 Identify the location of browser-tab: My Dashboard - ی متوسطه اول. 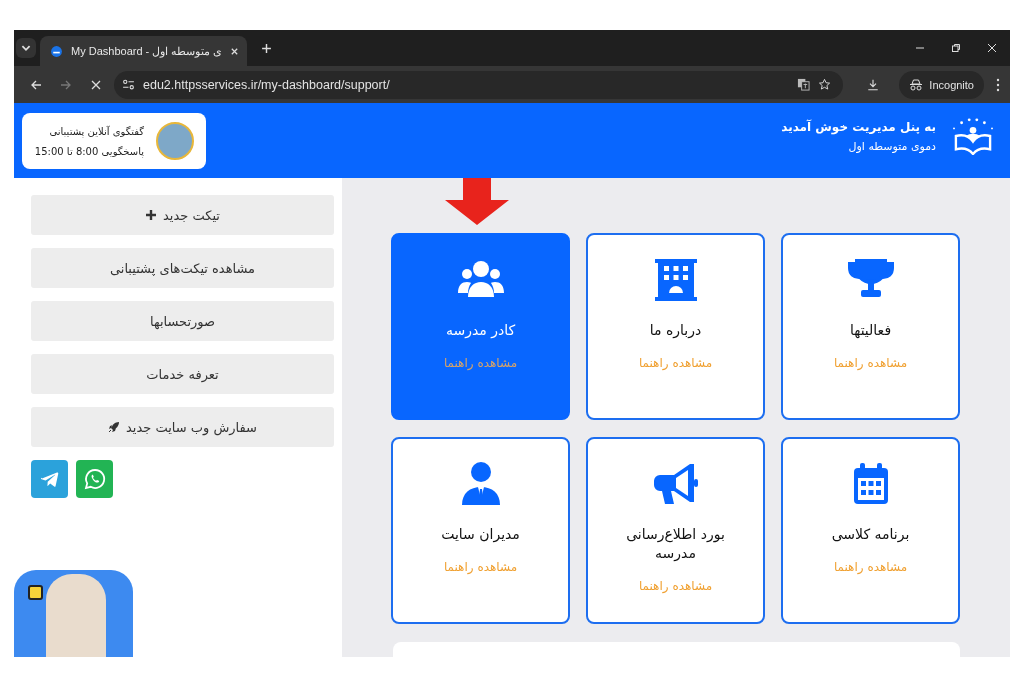
(144, 51).